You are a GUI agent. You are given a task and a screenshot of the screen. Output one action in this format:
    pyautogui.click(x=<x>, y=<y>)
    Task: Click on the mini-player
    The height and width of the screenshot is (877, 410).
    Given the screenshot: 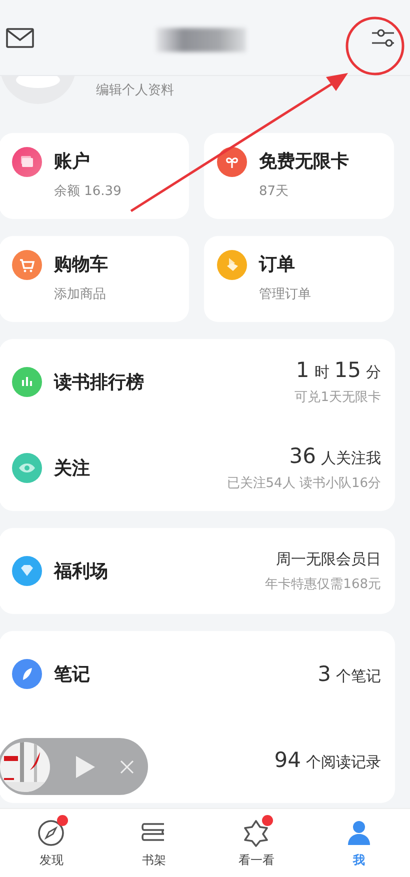 What is the action you would take?
    pyautogui.click(x=74, y=766)
    